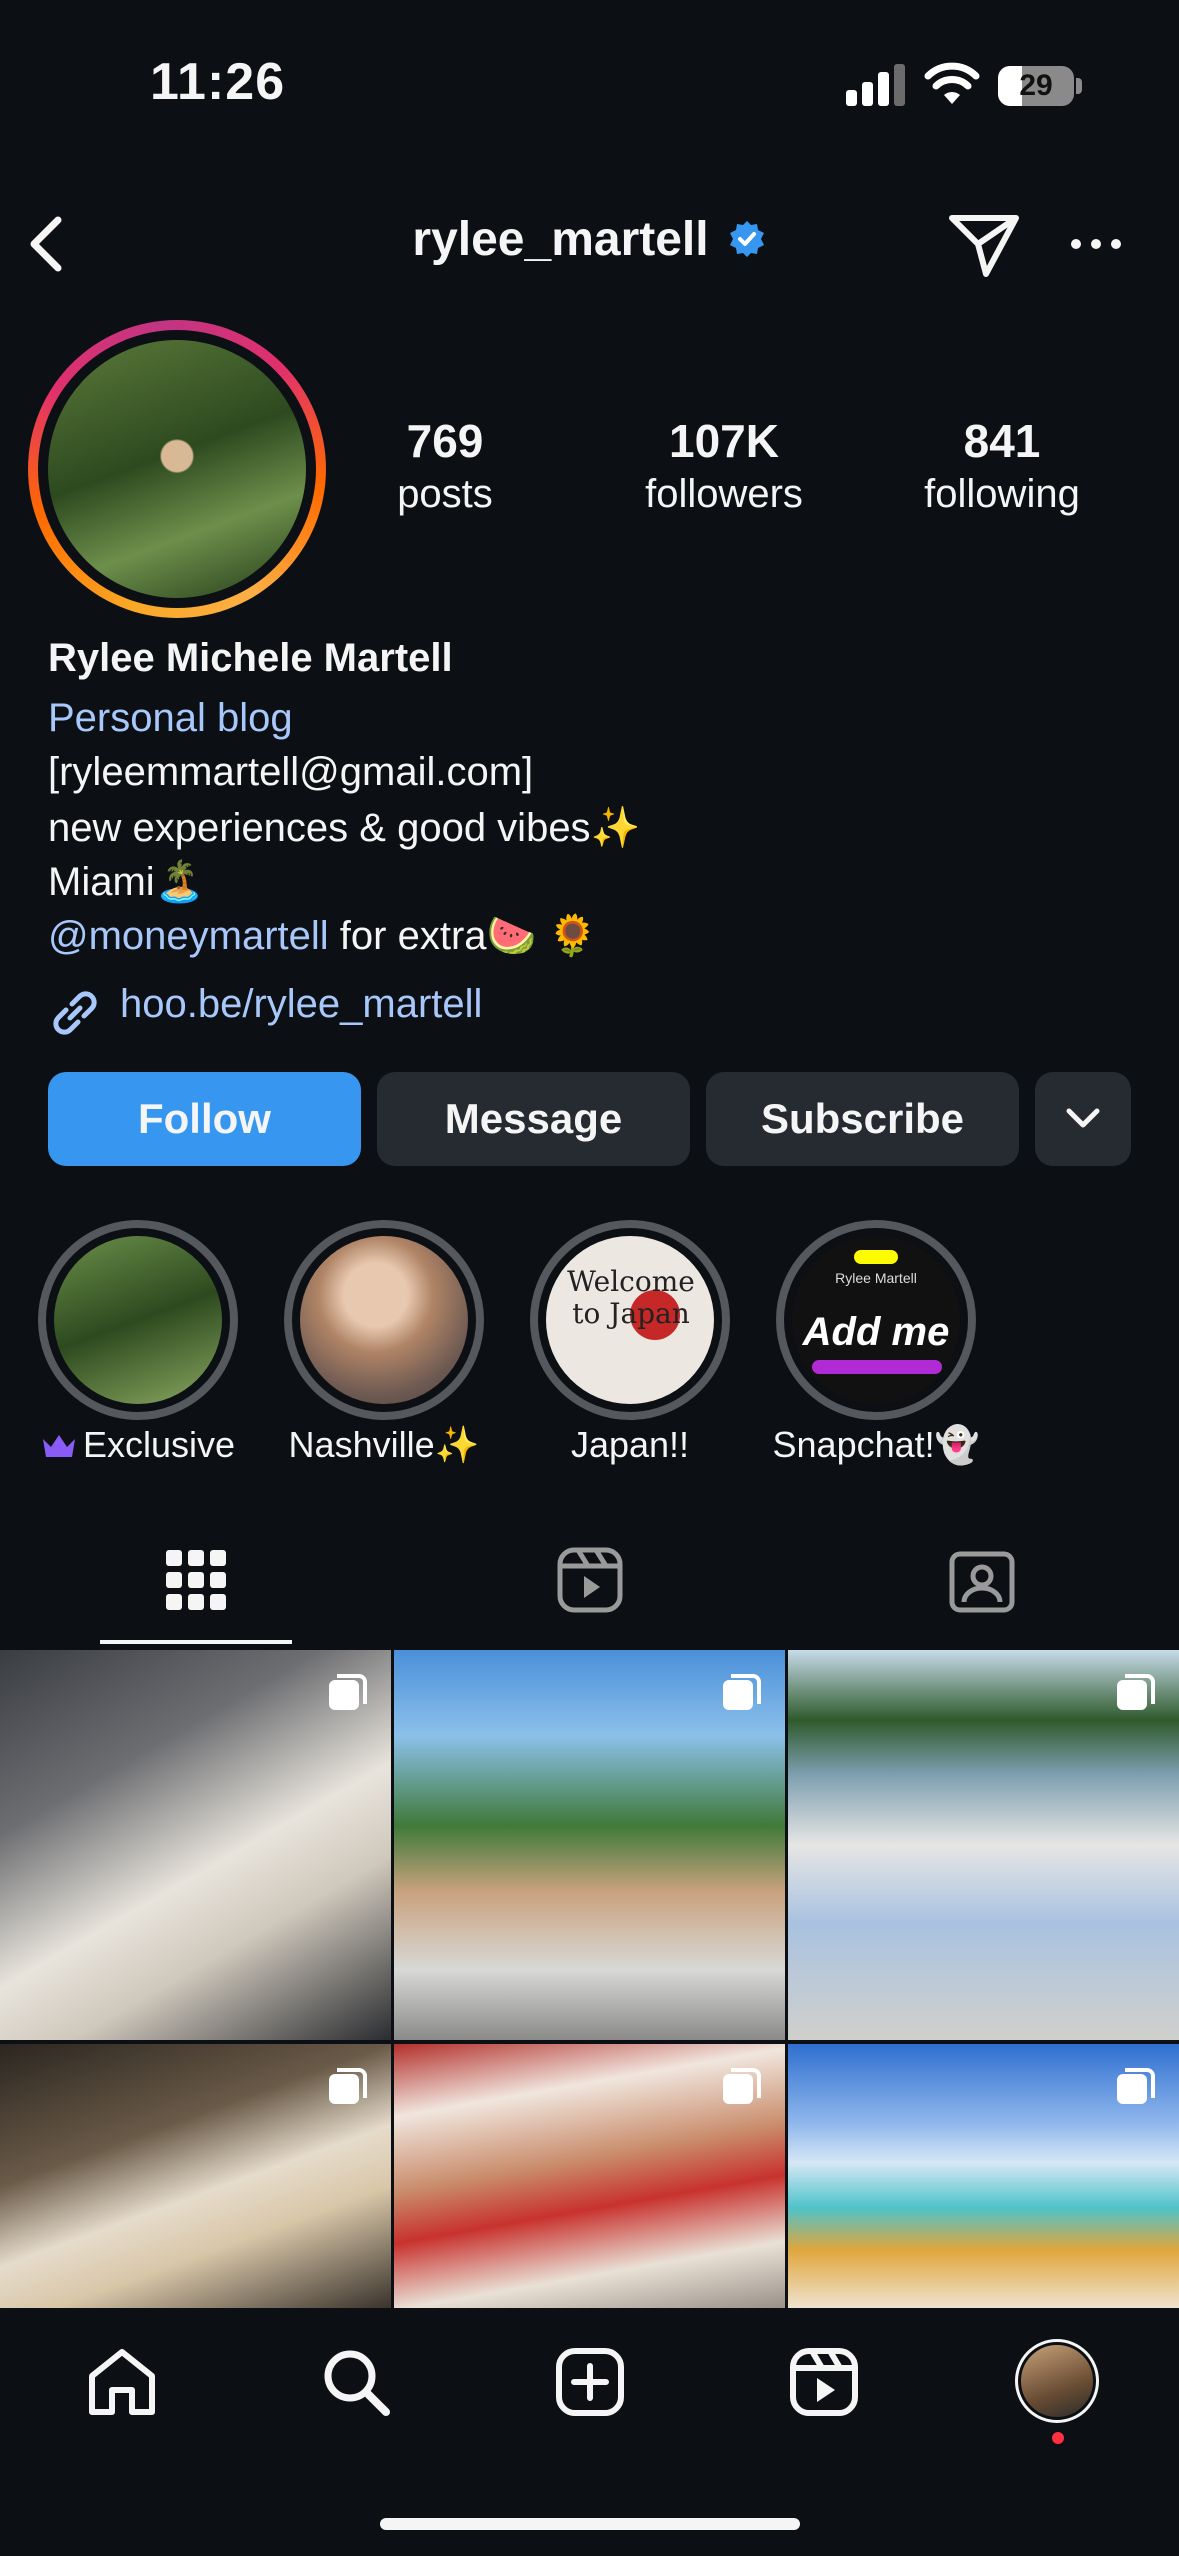 The image size is (1179, 2556). I want to click on home-icon, so click(122, 2382).